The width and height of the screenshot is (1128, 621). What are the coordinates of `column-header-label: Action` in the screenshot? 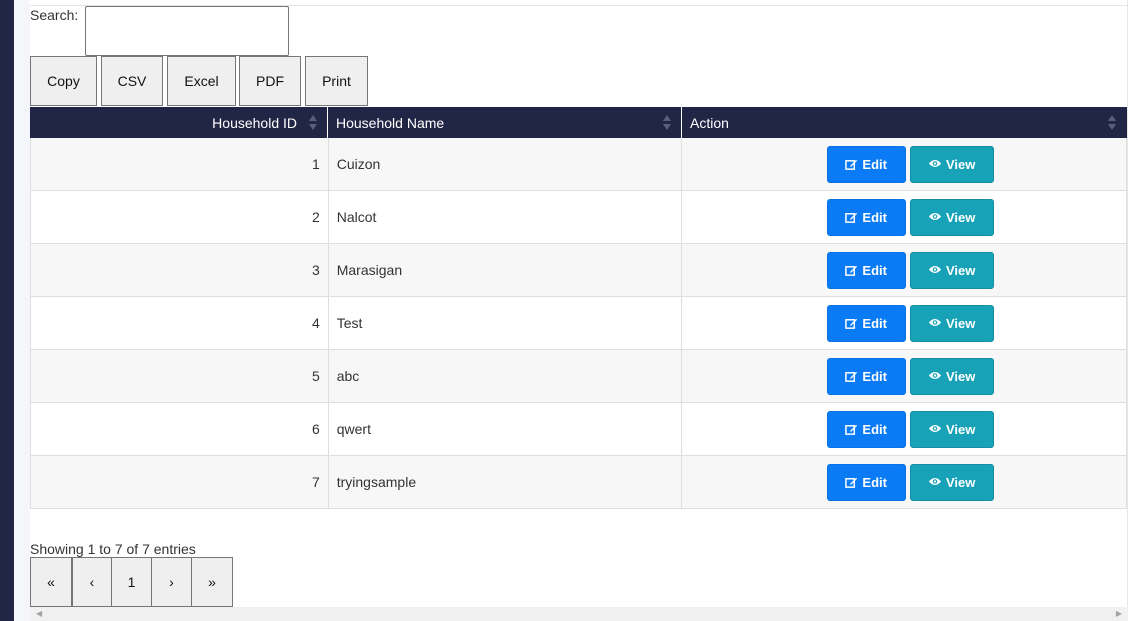 It's located at (709, 122).